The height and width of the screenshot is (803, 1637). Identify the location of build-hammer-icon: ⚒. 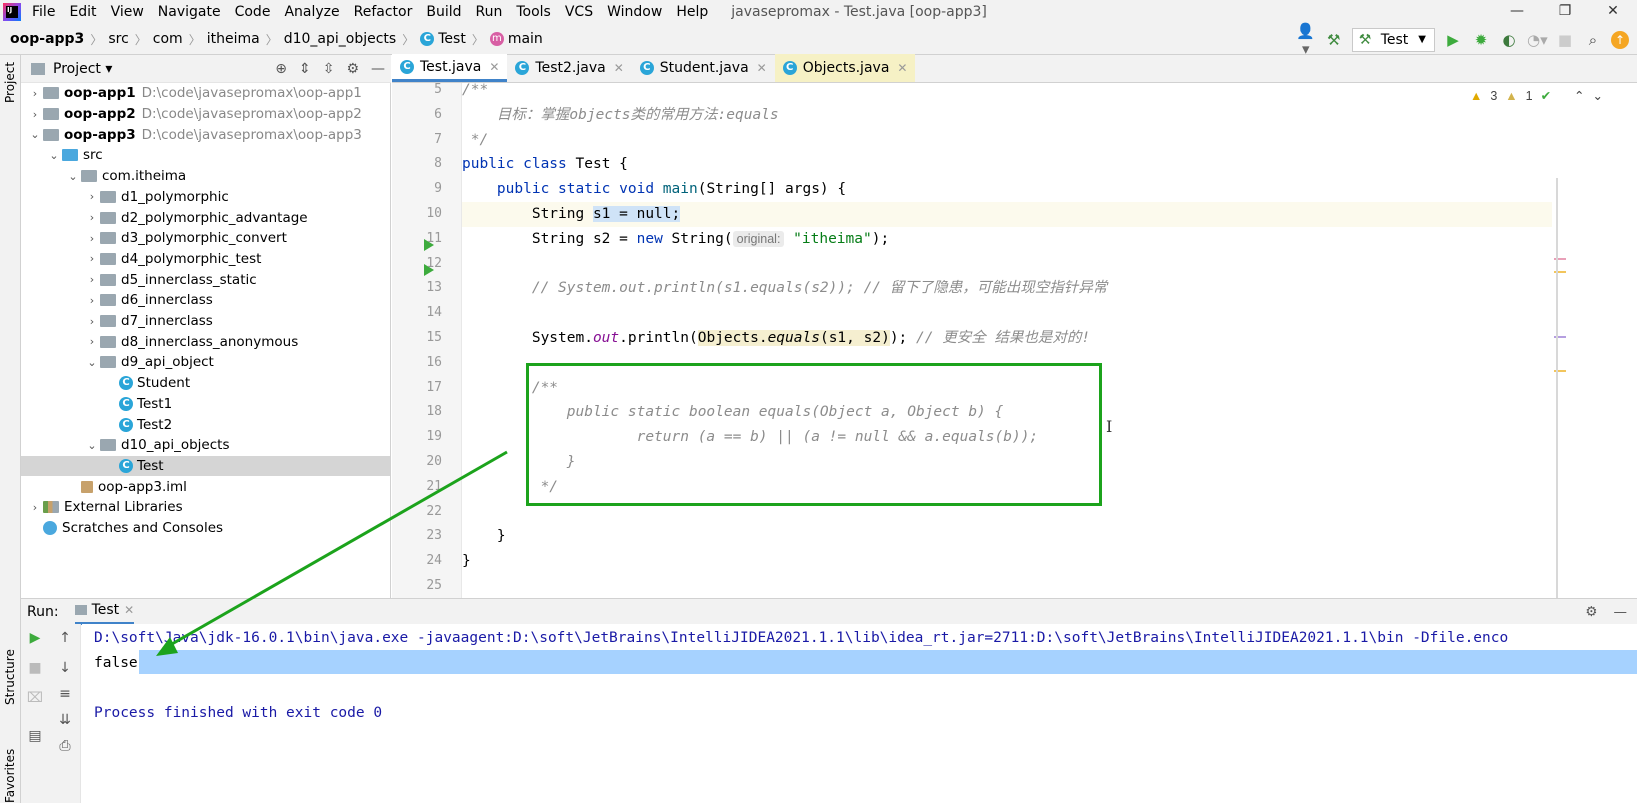
(1334, 40).